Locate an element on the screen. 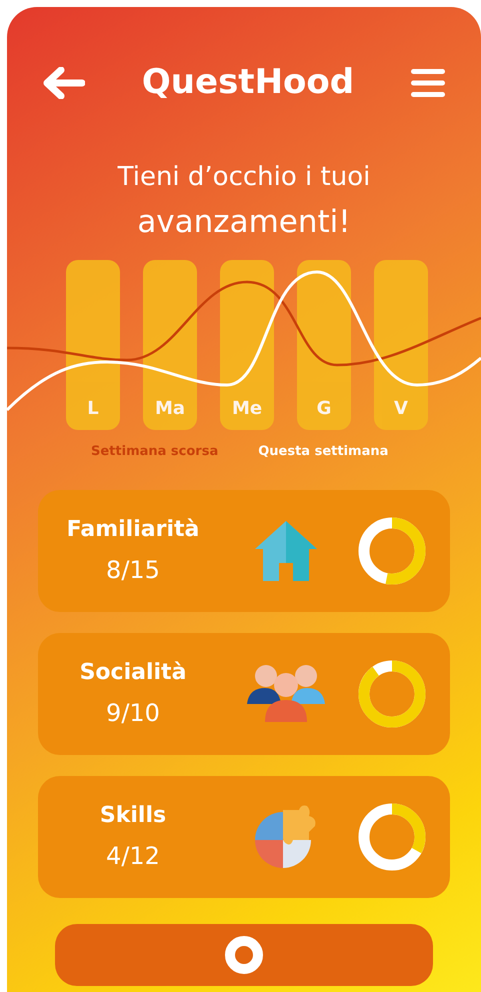 The width and height of the screenshot is (481, 992). day-label: Ma is located at coordinates (170, 409).